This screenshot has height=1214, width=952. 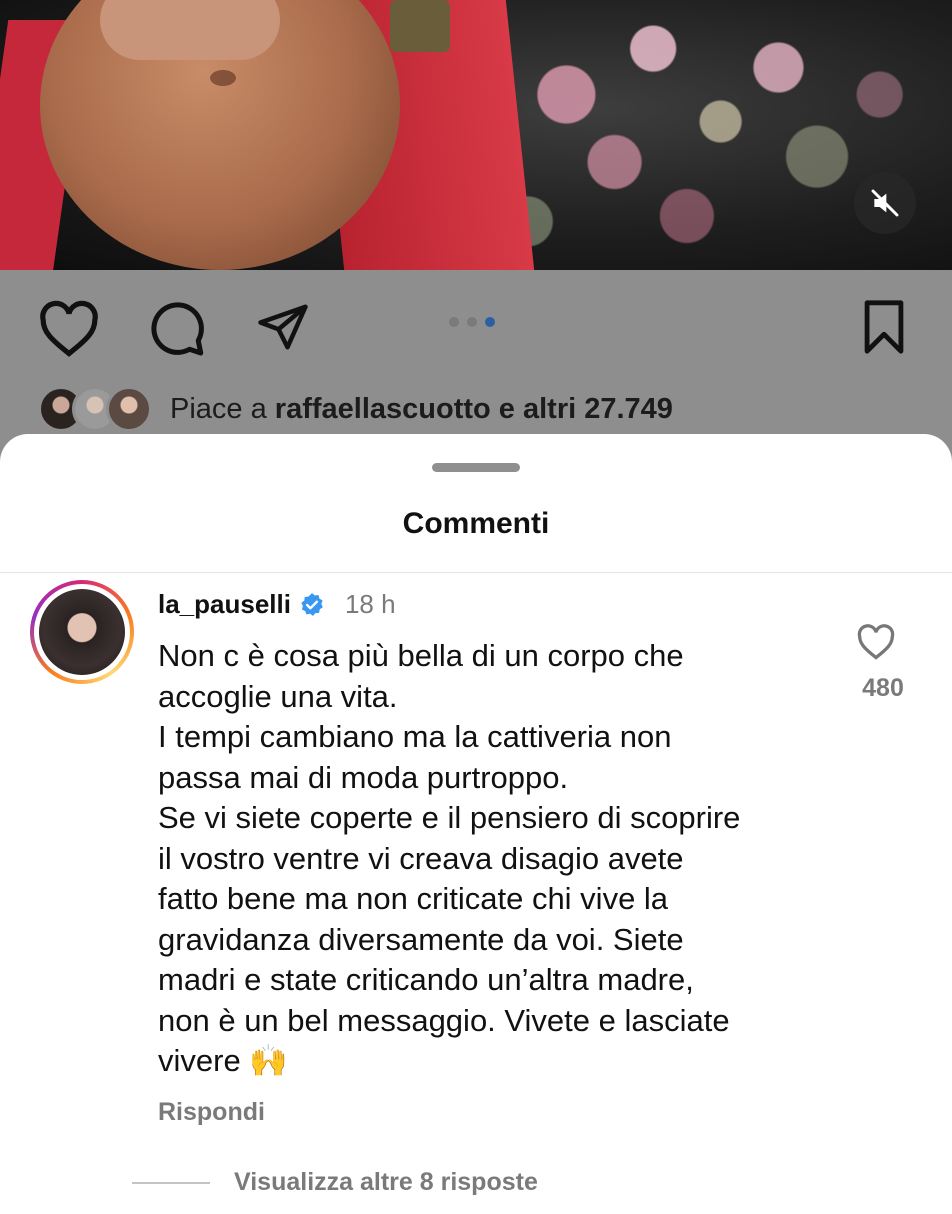 I want to click on view-more-replies: Visualizza altre 8 risposte, so click(x=335, y=1182).